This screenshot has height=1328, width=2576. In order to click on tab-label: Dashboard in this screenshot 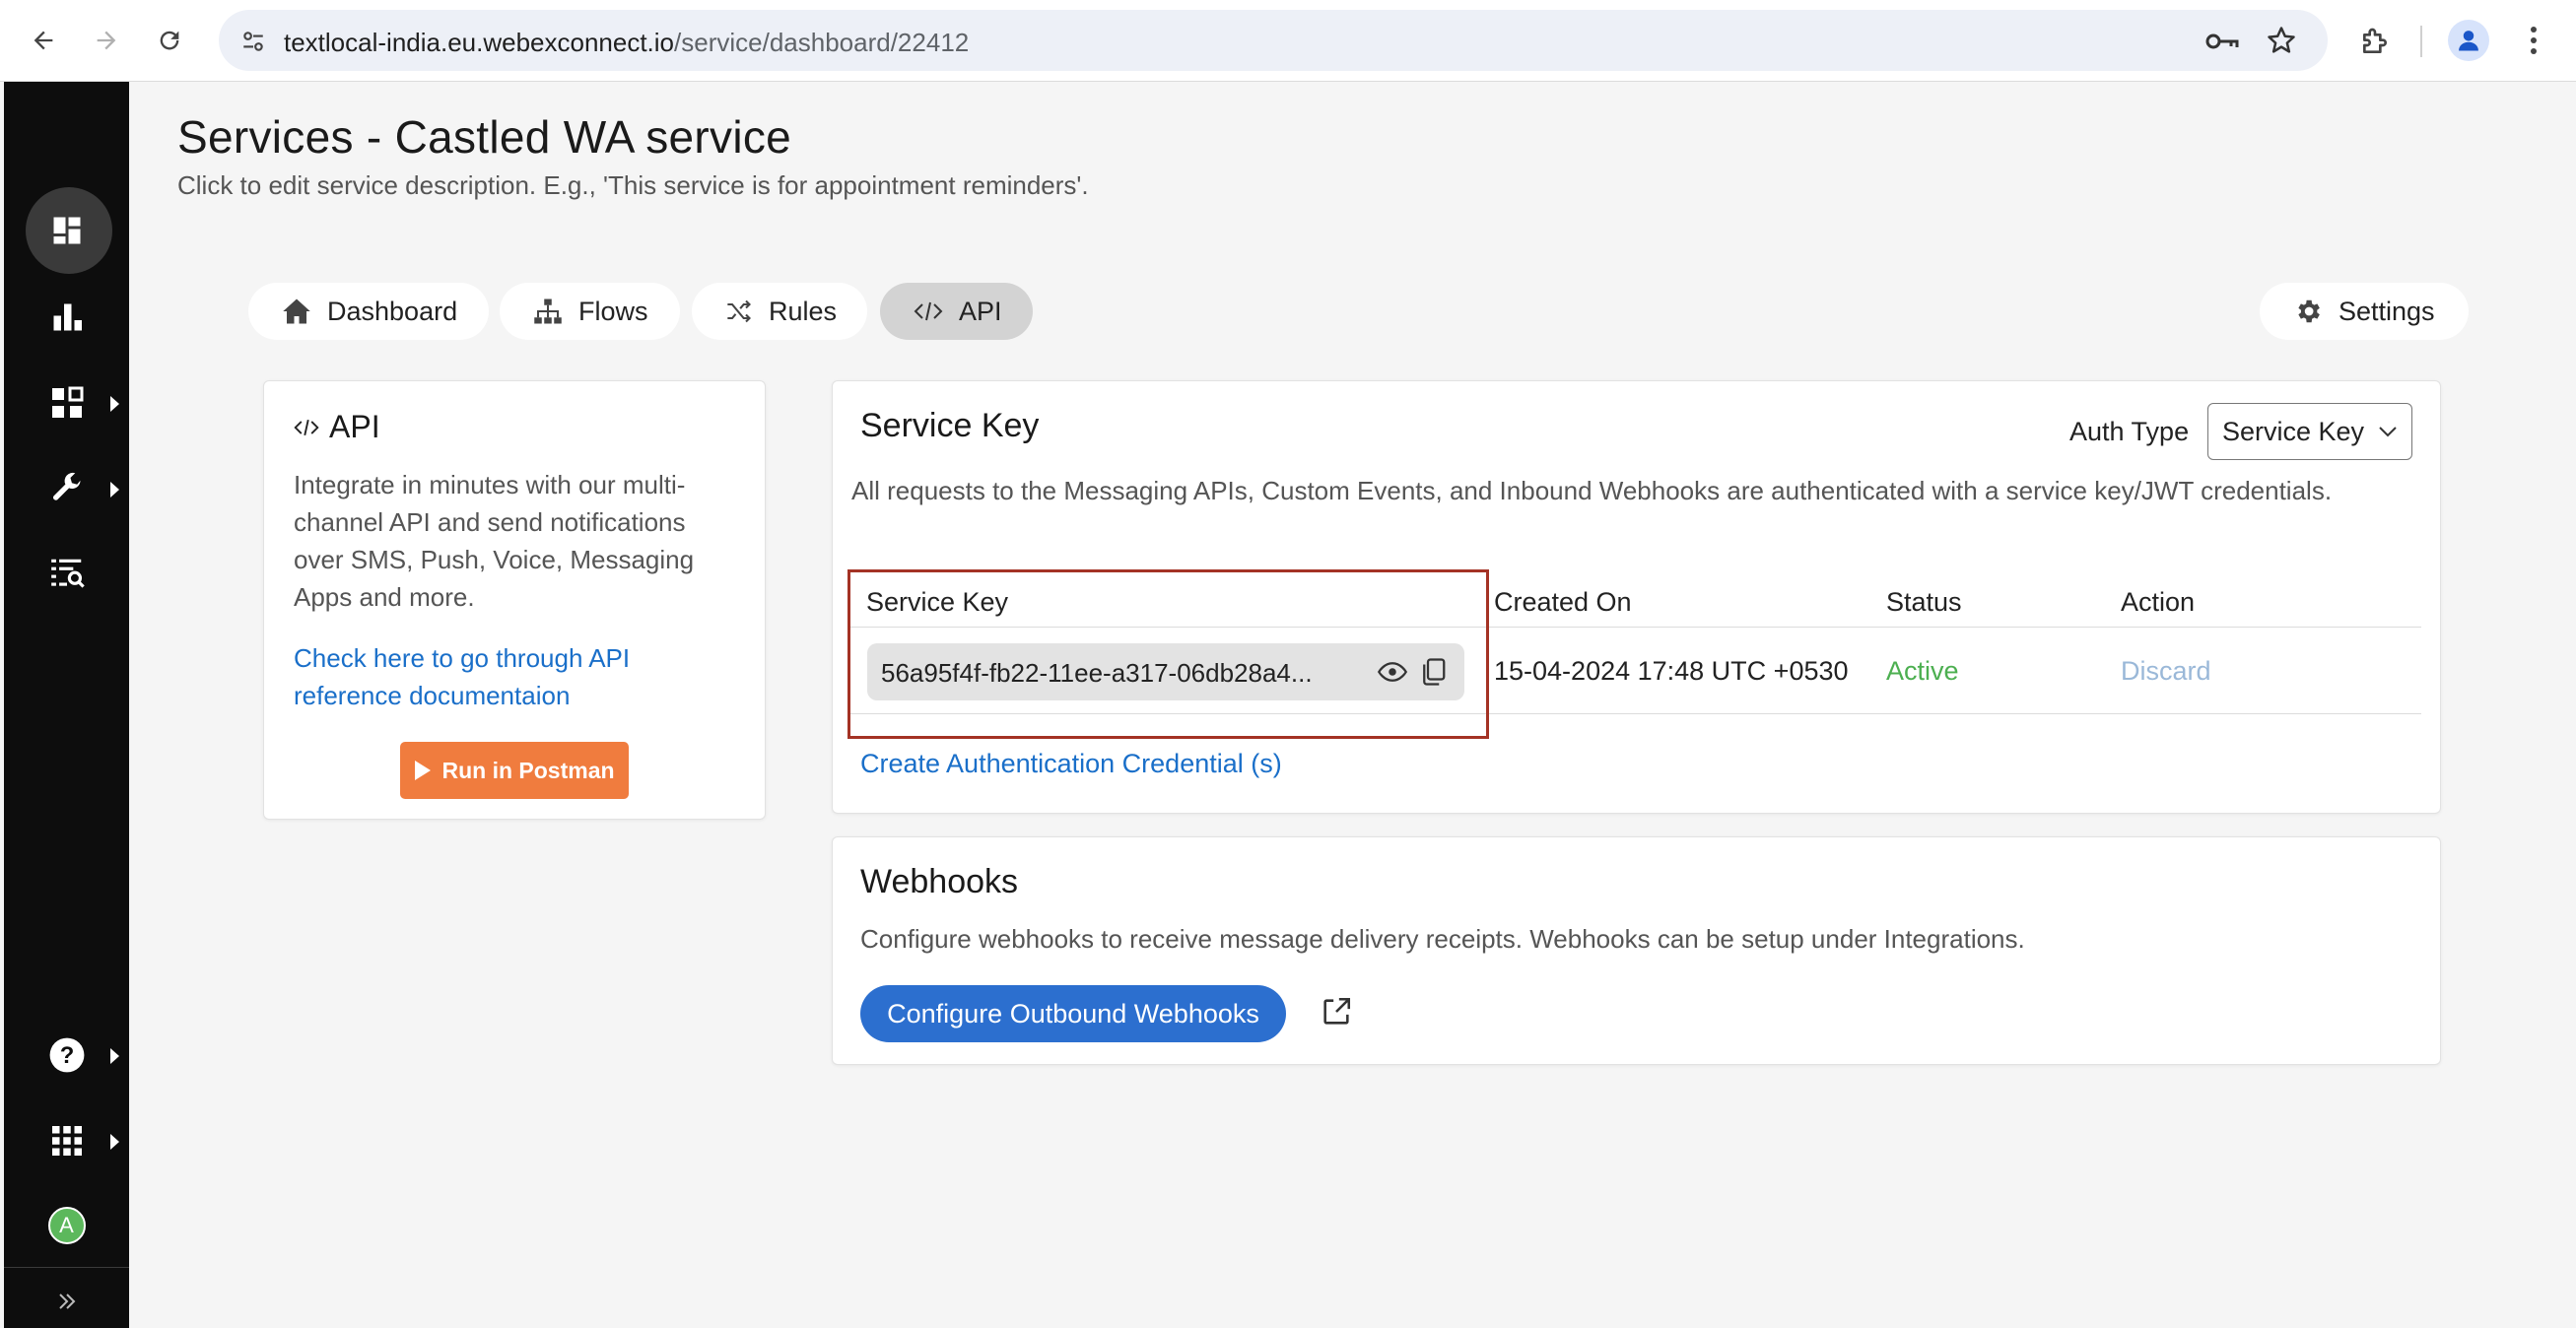, I will do `click(392, 311)`.